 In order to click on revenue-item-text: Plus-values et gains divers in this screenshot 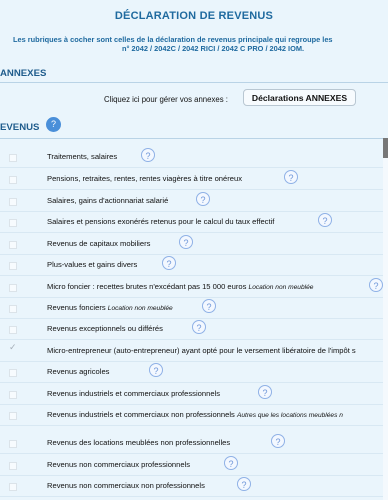, I will do `click(92, 264)`.